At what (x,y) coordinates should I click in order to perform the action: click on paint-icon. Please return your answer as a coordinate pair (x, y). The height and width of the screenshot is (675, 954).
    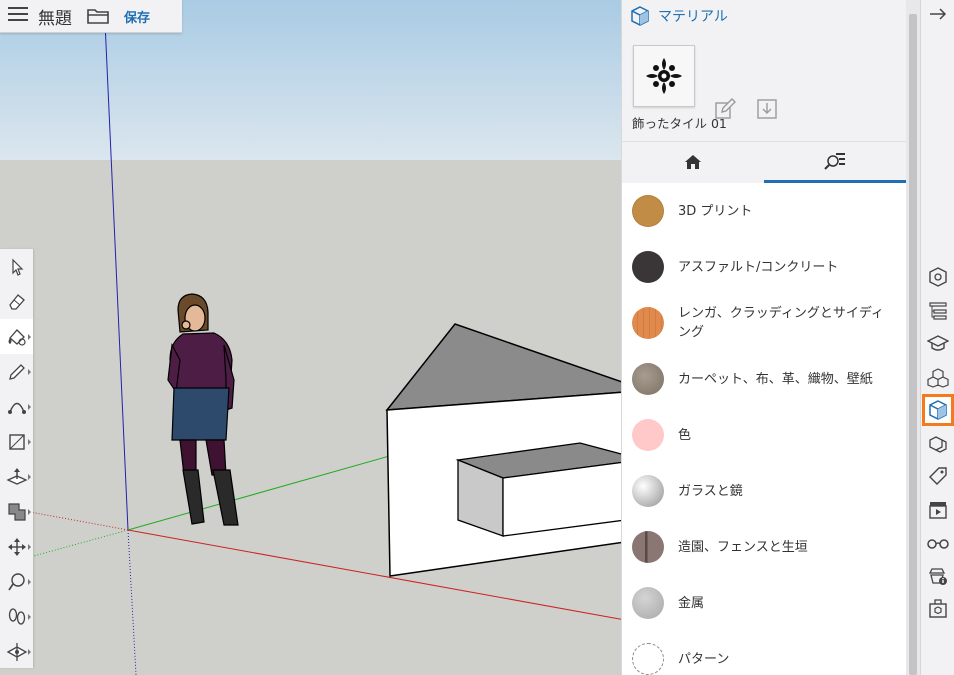
    Looking at the image, I should click on (17, 337).